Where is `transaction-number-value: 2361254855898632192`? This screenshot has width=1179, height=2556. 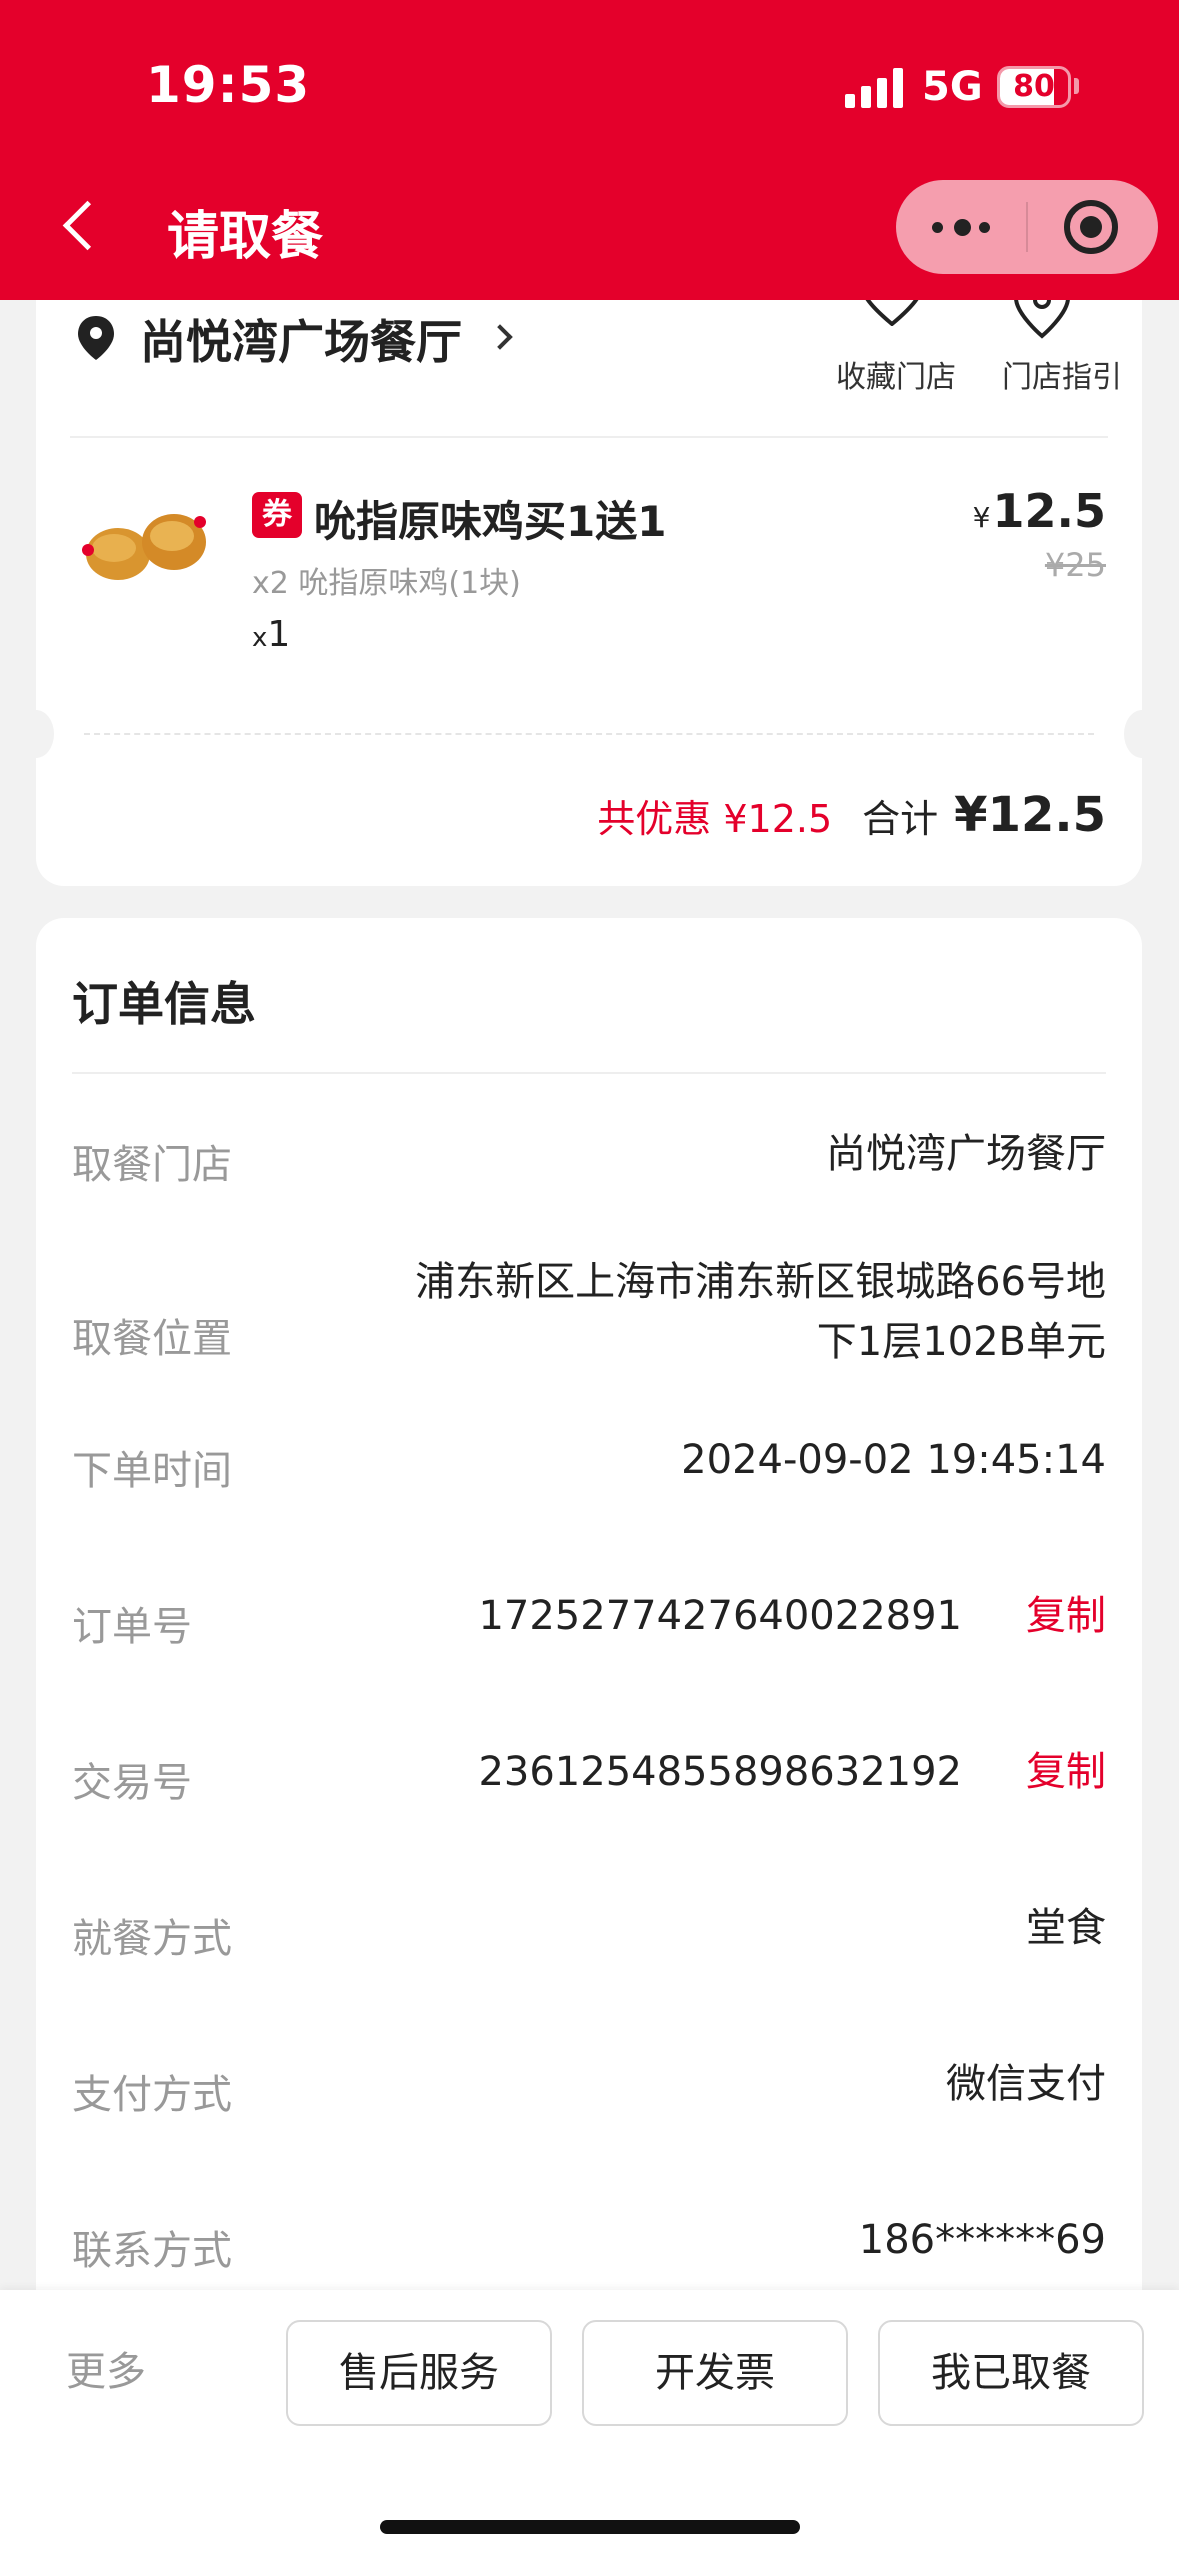 transaction-number-value: 2361254855898632192 is located at coordinates (720, 1772).